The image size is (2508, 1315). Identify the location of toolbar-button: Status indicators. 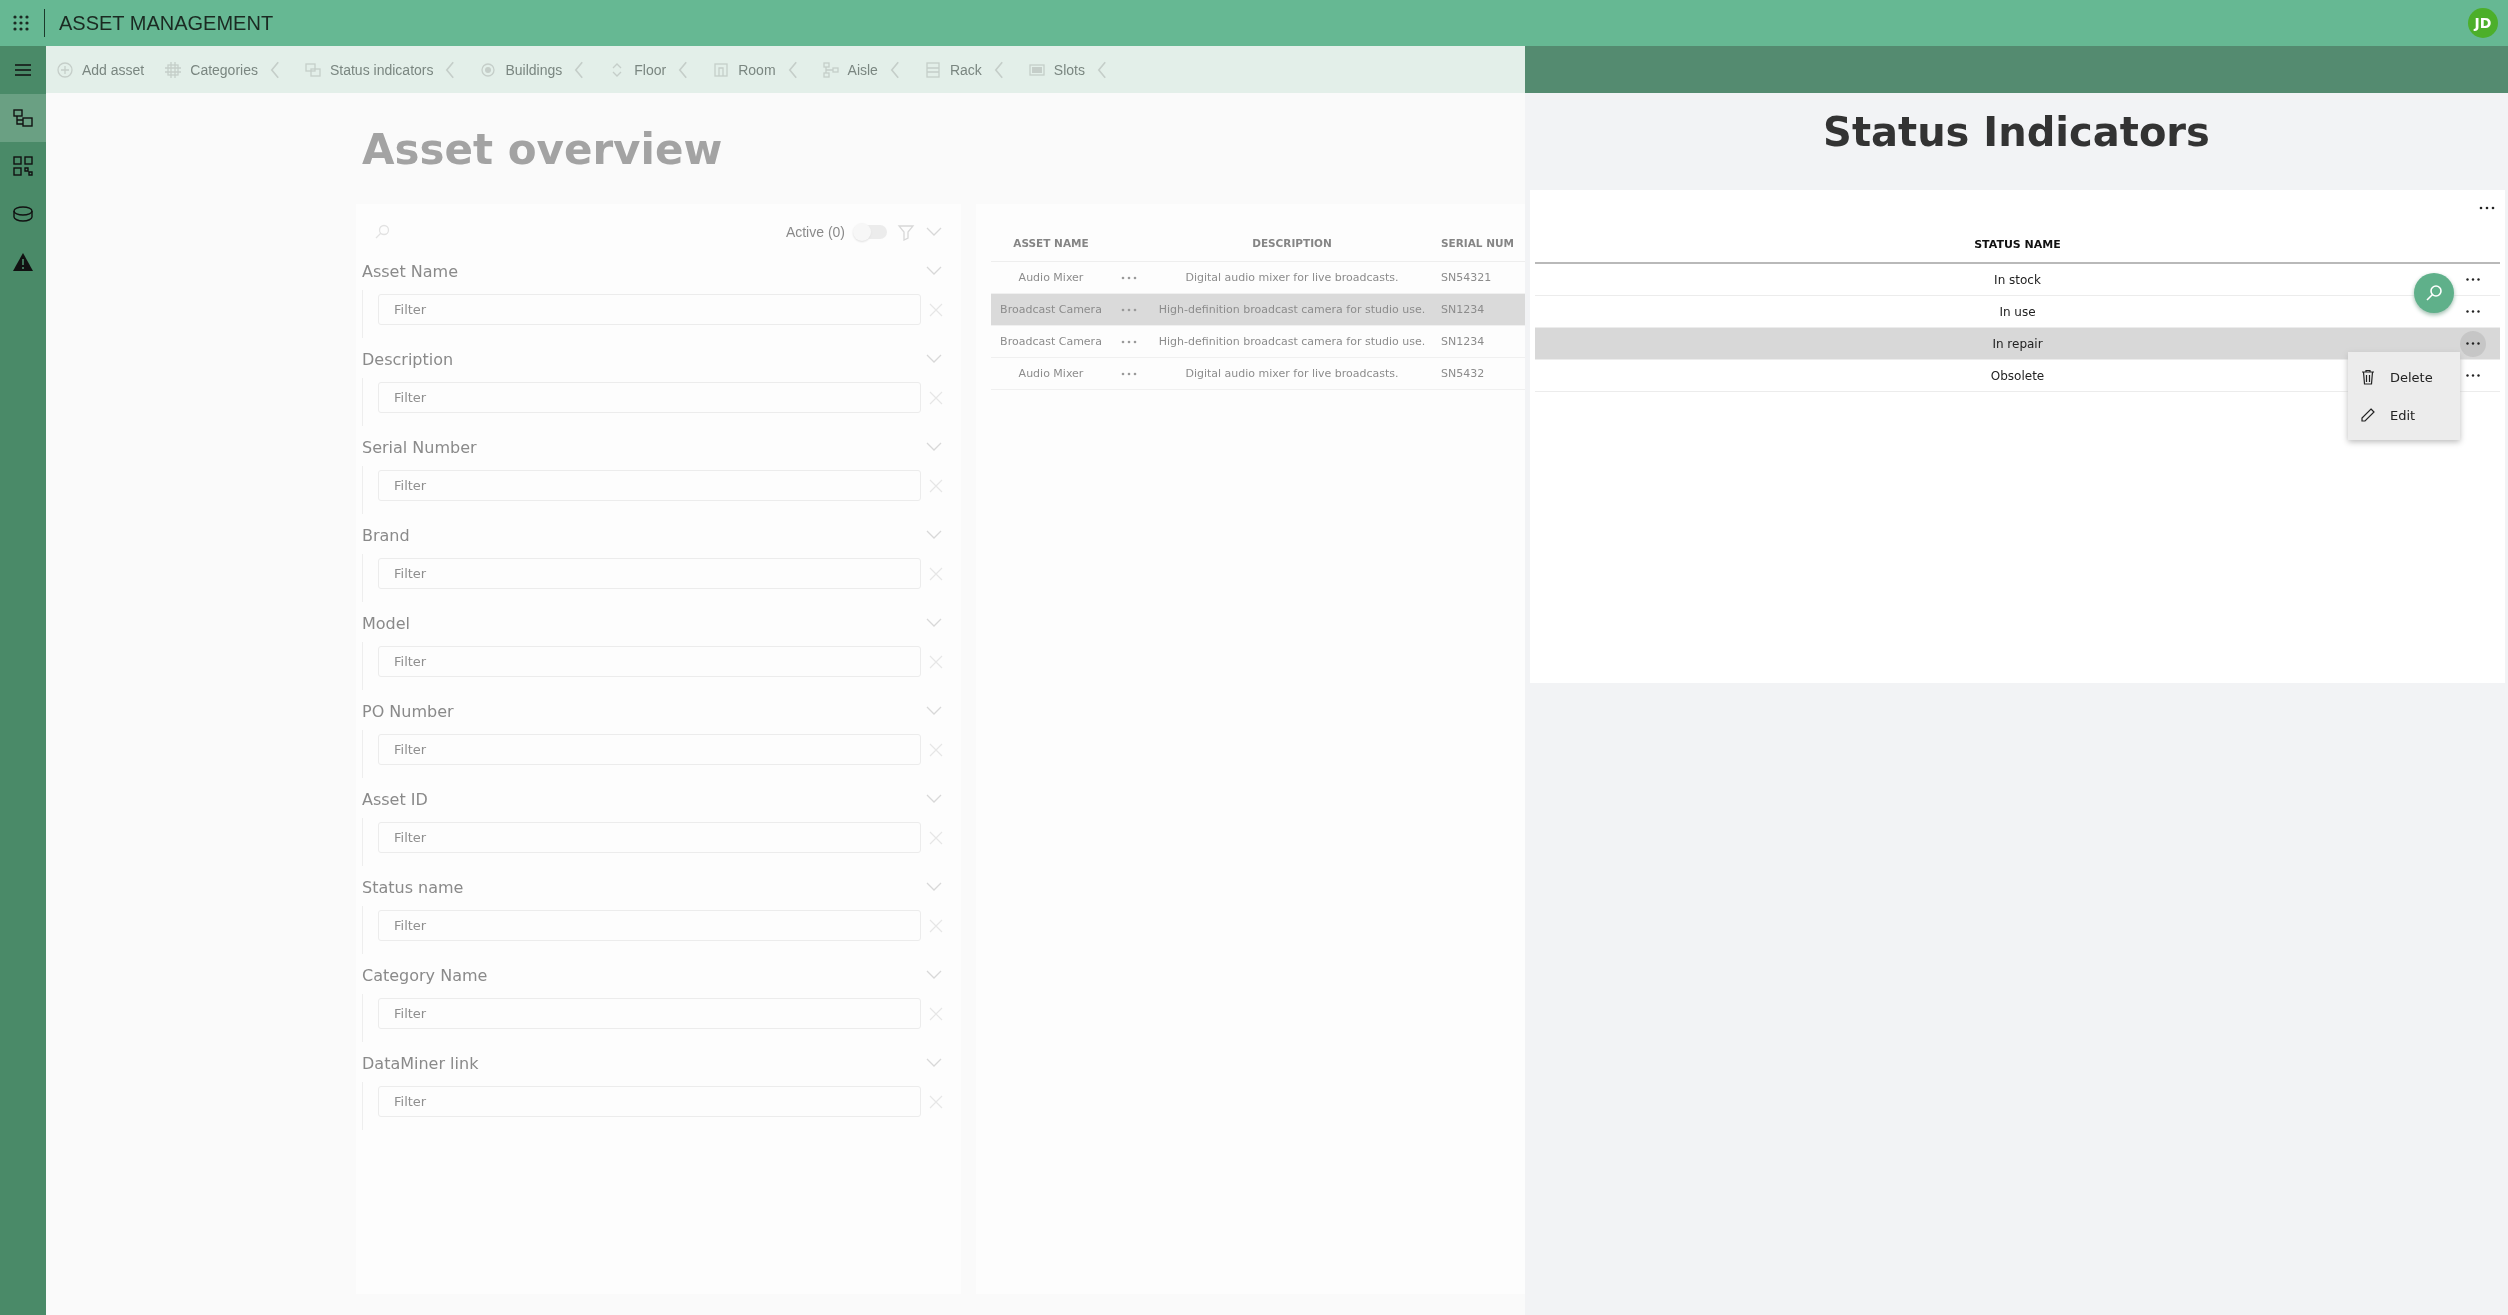
(381, 69).